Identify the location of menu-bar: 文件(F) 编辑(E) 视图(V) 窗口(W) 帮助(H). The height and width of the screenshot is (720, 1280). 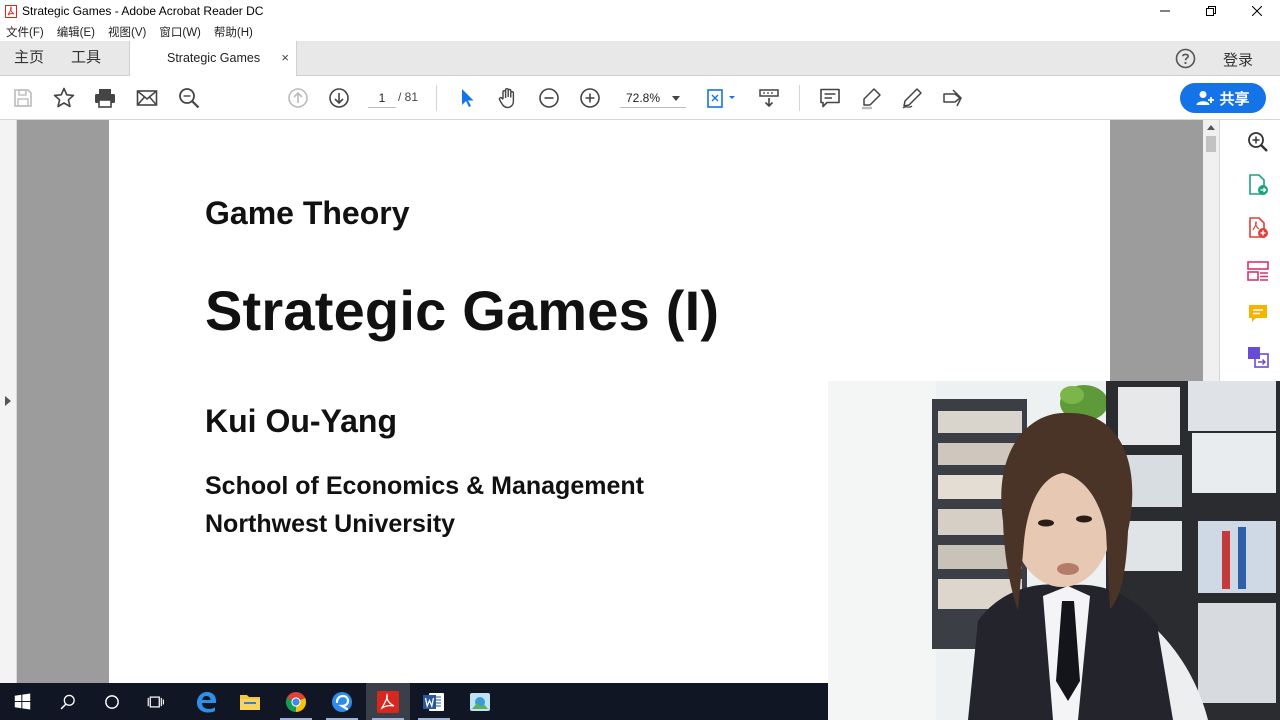
(640, 31).